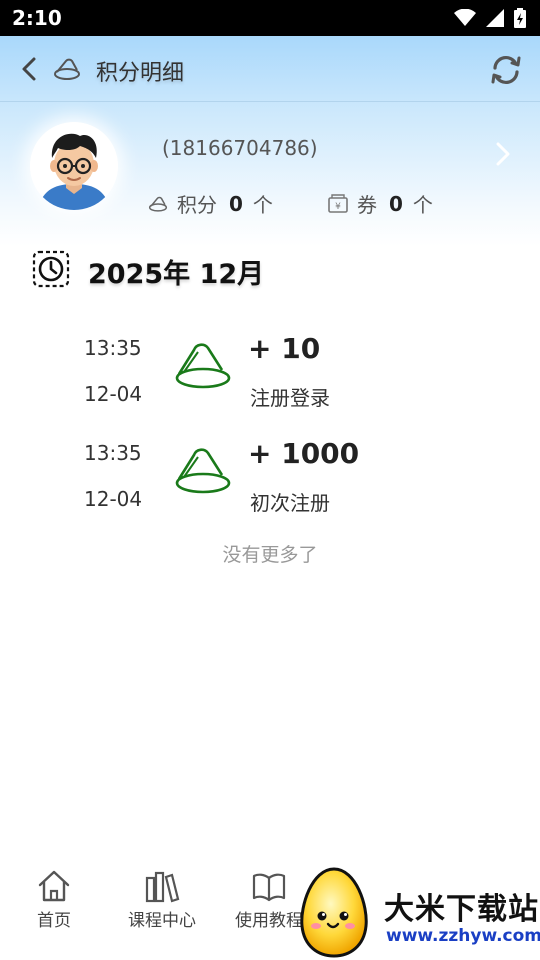 The width and height of the screenshot is (540, 960). What do you see at coordinates (37, 18) in the screenshot?
I see `status-time: 2:10` at bounding box center [37, 18].